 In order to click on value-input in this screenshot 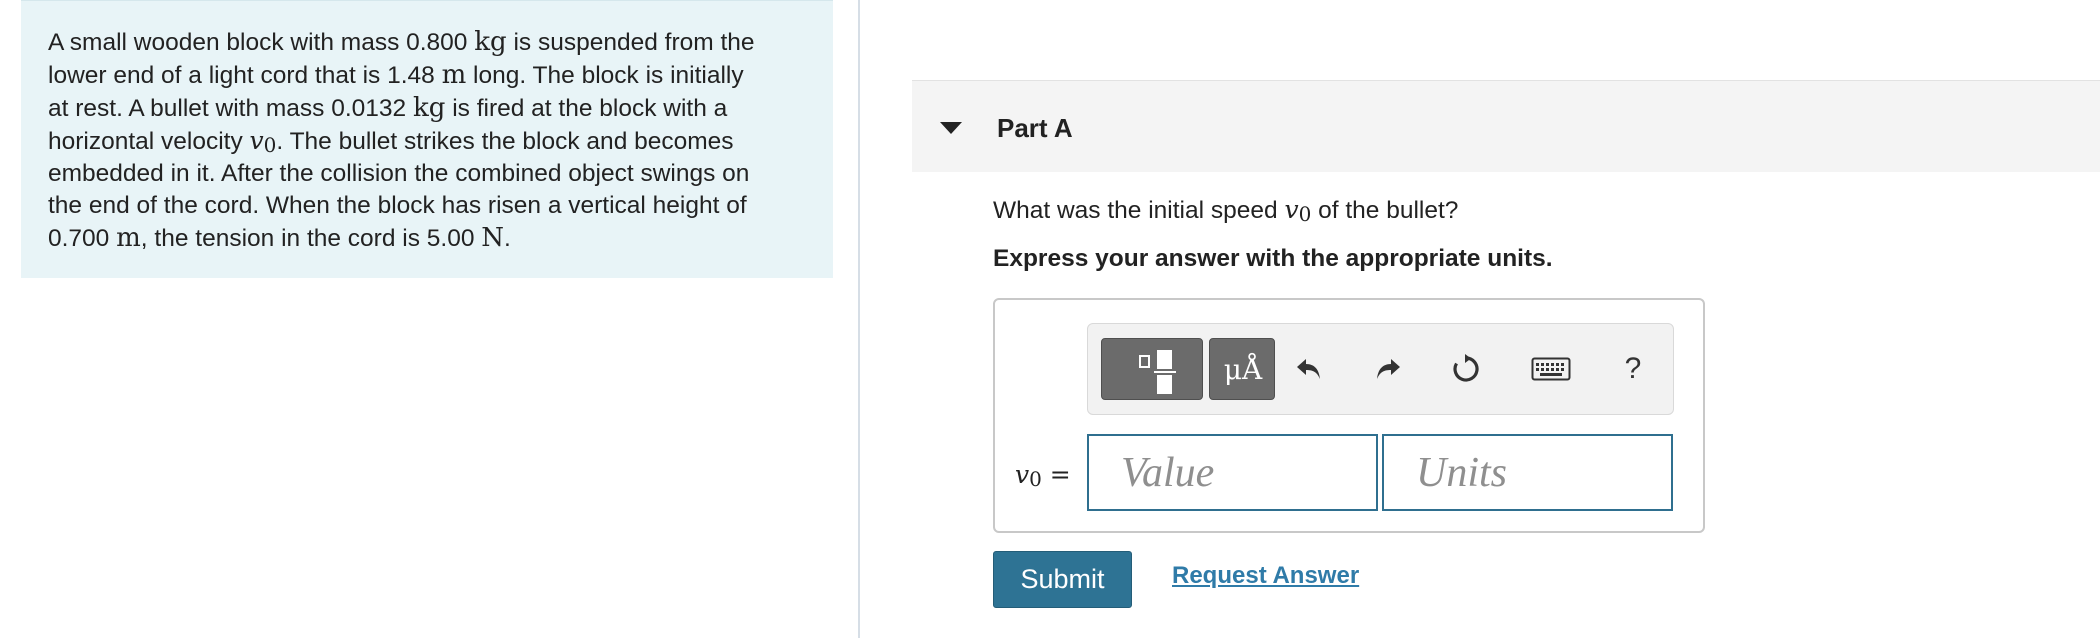, I will do `click(1232, 472)`.